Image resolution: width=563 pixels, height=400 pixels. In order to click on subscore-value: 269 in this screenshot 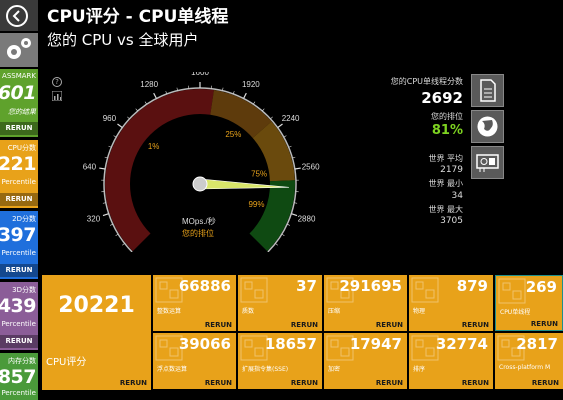, I will do `click(541, 287)`.